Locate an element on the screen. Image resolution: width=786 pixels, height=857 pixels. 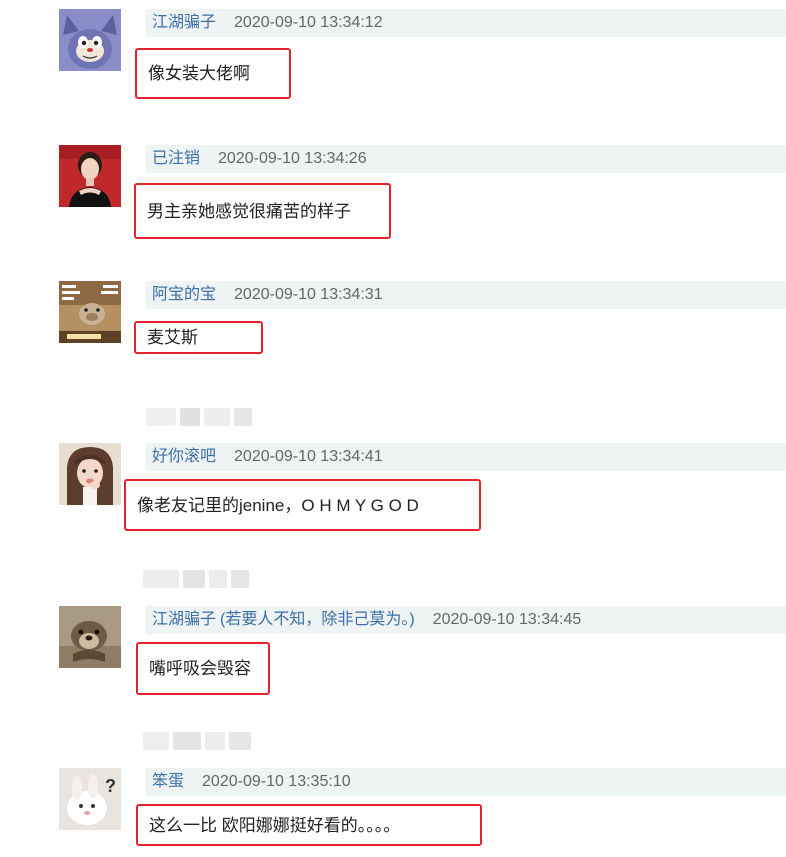
comment-timestamp: 2020-09-10 13:35:10 is located at coordinates (276, 781).